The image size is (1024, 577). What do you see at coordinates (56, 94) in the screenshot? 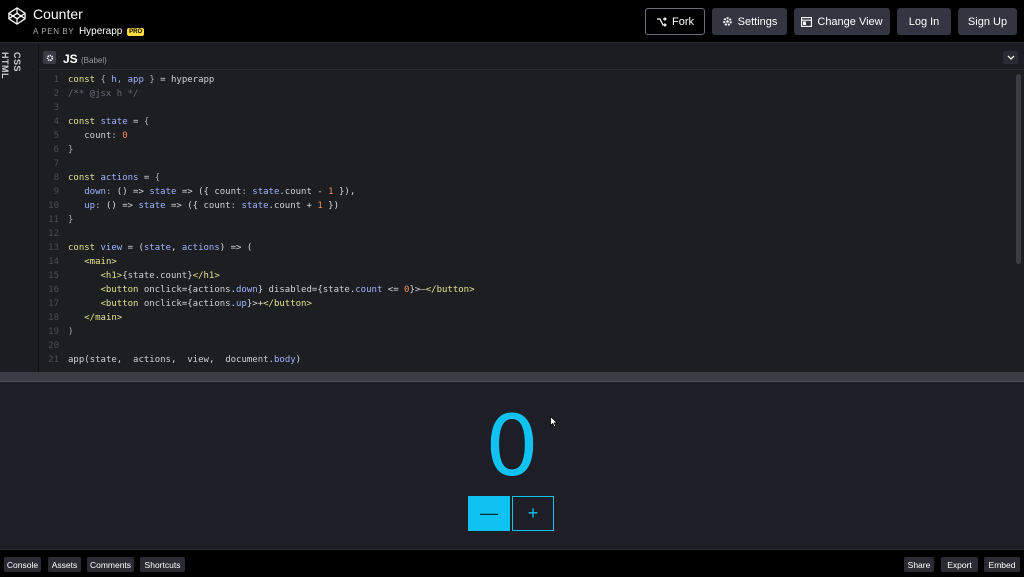
I see `line-number: 2` at bounding box center [56, 94].